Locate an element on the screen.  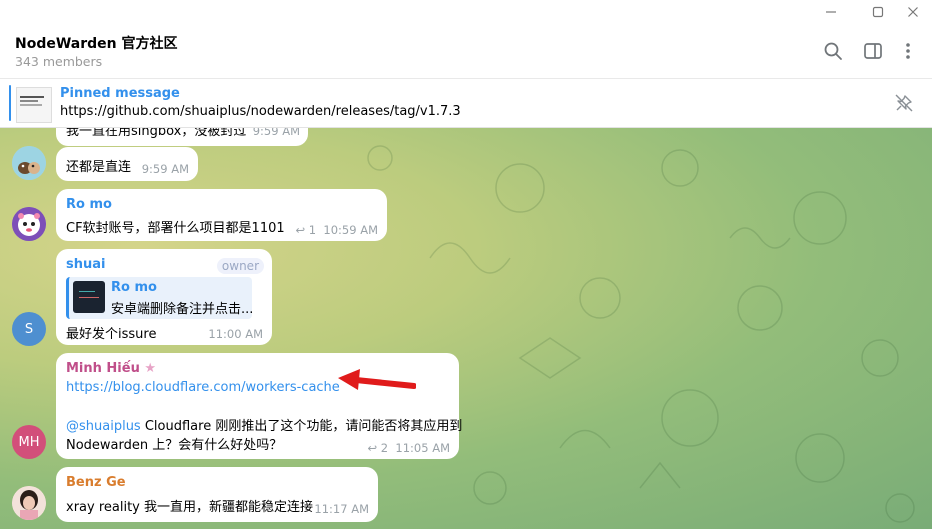
unpin-icon is located at coordinates (904, 103).